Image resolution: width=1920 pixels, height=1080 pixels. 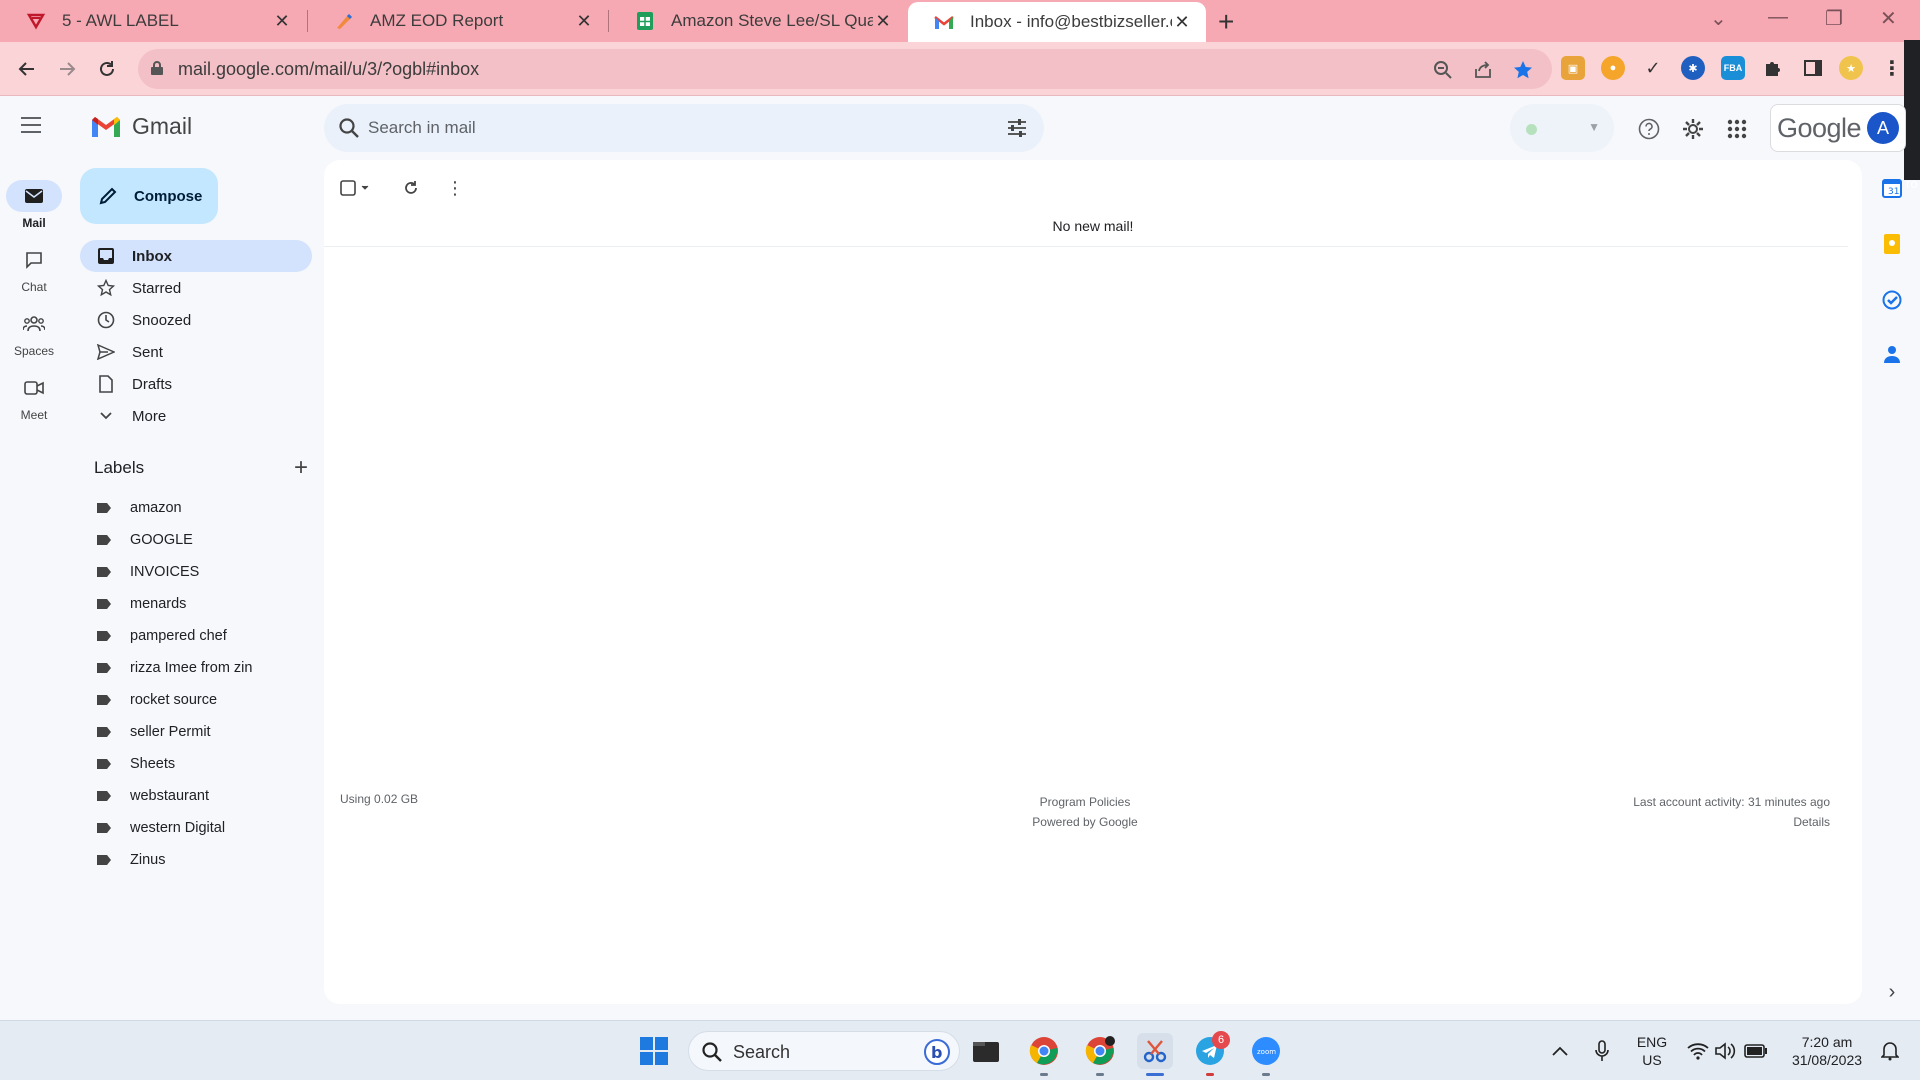 I want to click on reload-icon, so click(x=107, y=69).